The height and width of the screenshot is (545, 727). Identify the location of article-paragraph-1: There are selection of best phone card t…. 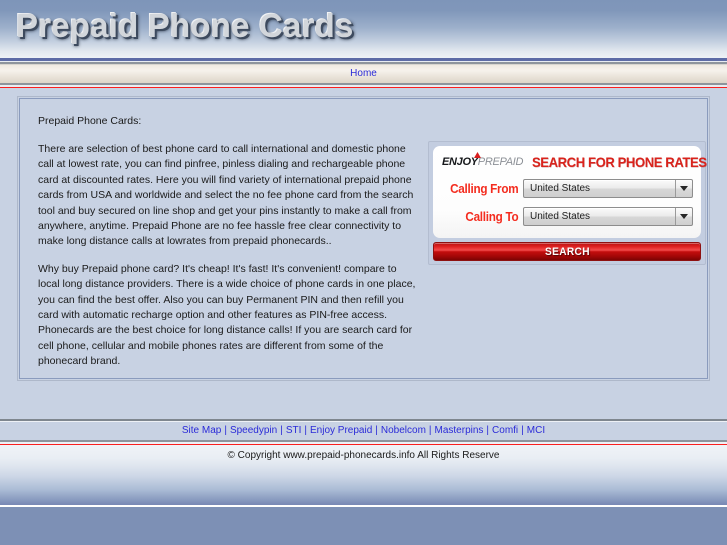
(226, 195).